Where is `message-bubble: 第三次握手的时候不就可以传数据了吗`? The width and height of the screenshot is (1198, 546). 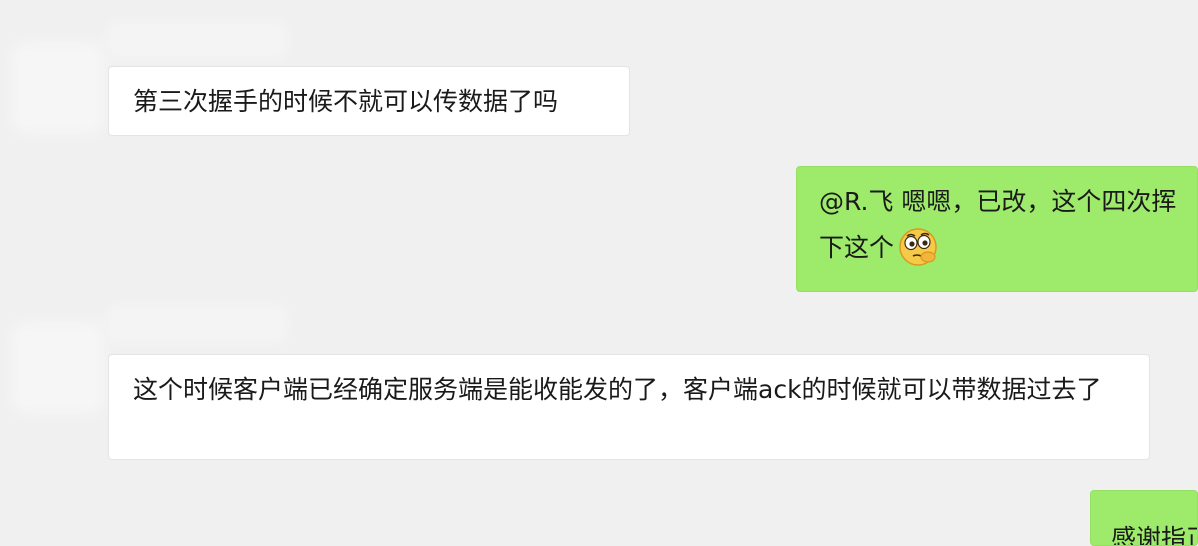
message-bubble: 第三次握手的时候不就可以传数据了吗 is located at coordinates (369, 101).